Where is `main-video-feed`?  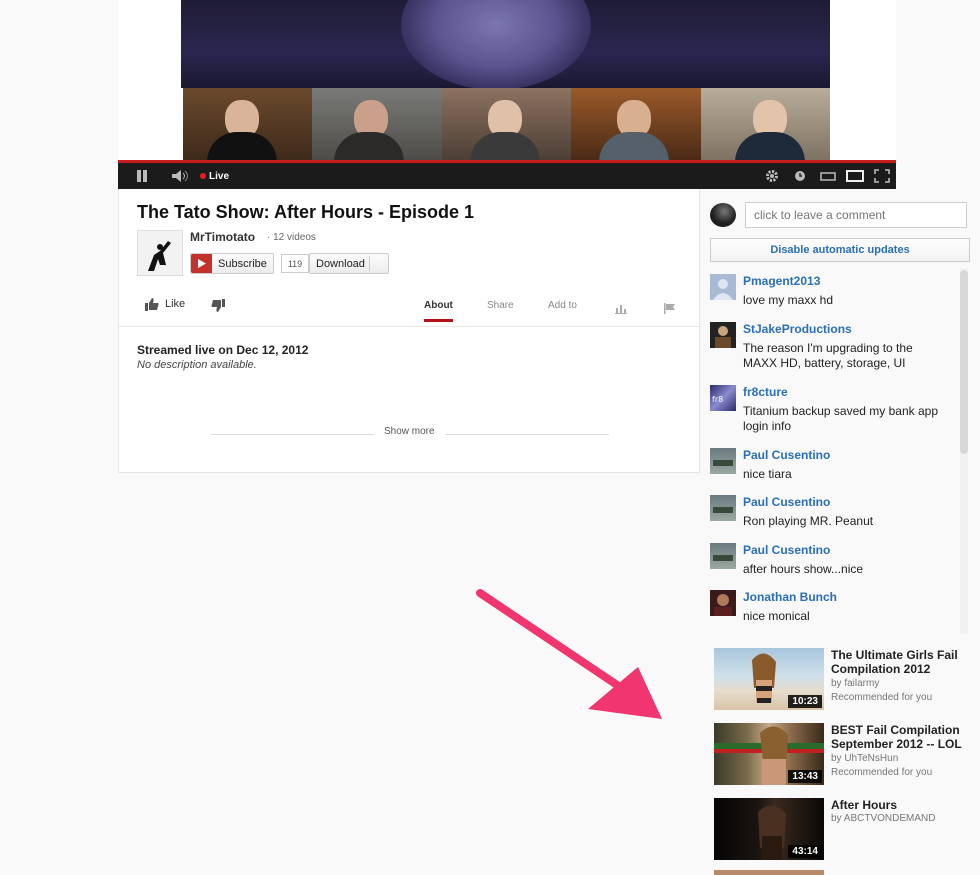
main-video-feed is located at coordinates (505, 44).